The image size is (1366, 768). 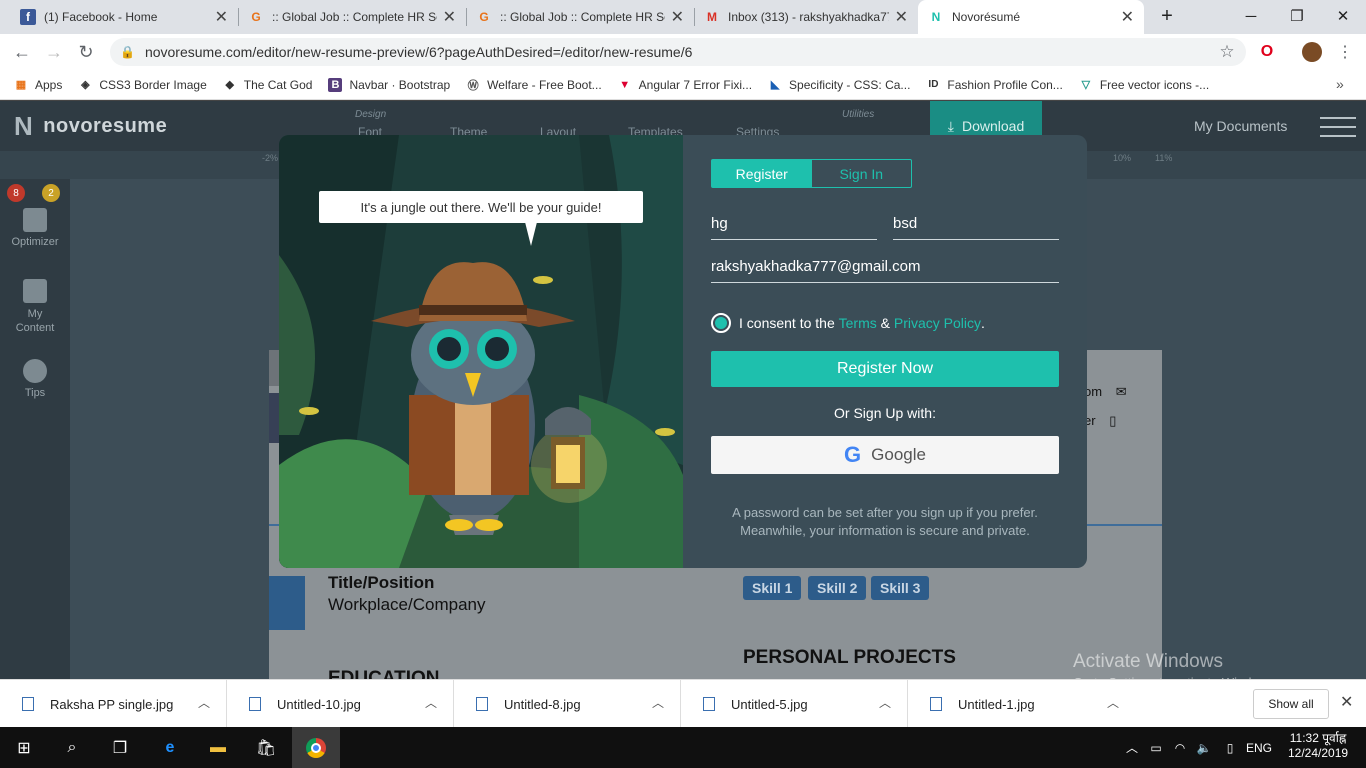 I want to click on bookmark-label: The Cat God, so click(x=278, y=84).